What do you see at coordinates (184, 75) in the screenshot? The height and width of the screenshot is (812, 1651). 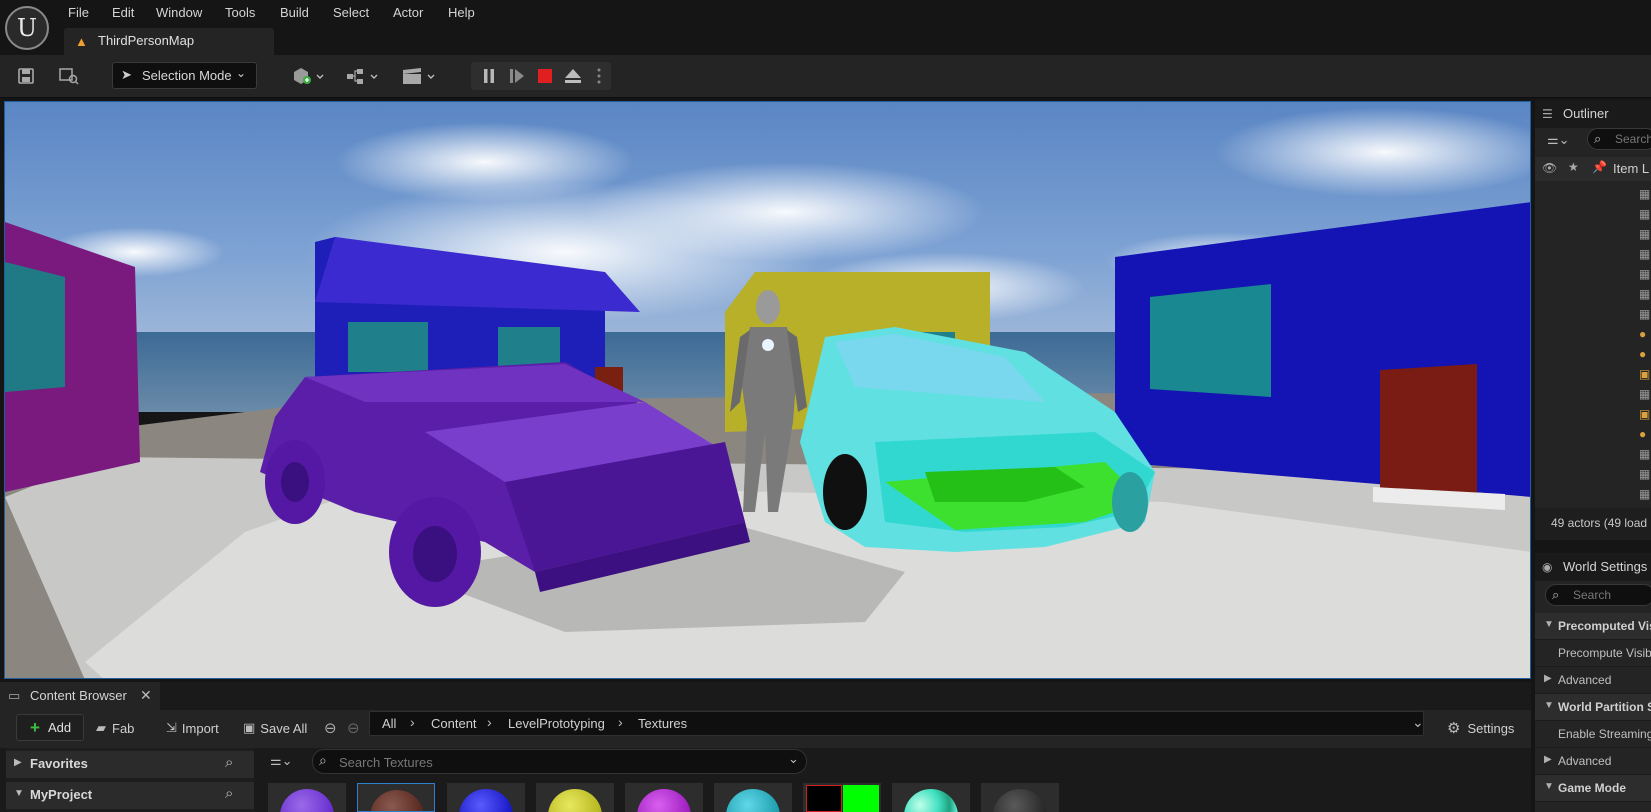 I see `selection-mode-dropdown: ➤ Selection Mode ⌄` at bounding box center [184, 75].